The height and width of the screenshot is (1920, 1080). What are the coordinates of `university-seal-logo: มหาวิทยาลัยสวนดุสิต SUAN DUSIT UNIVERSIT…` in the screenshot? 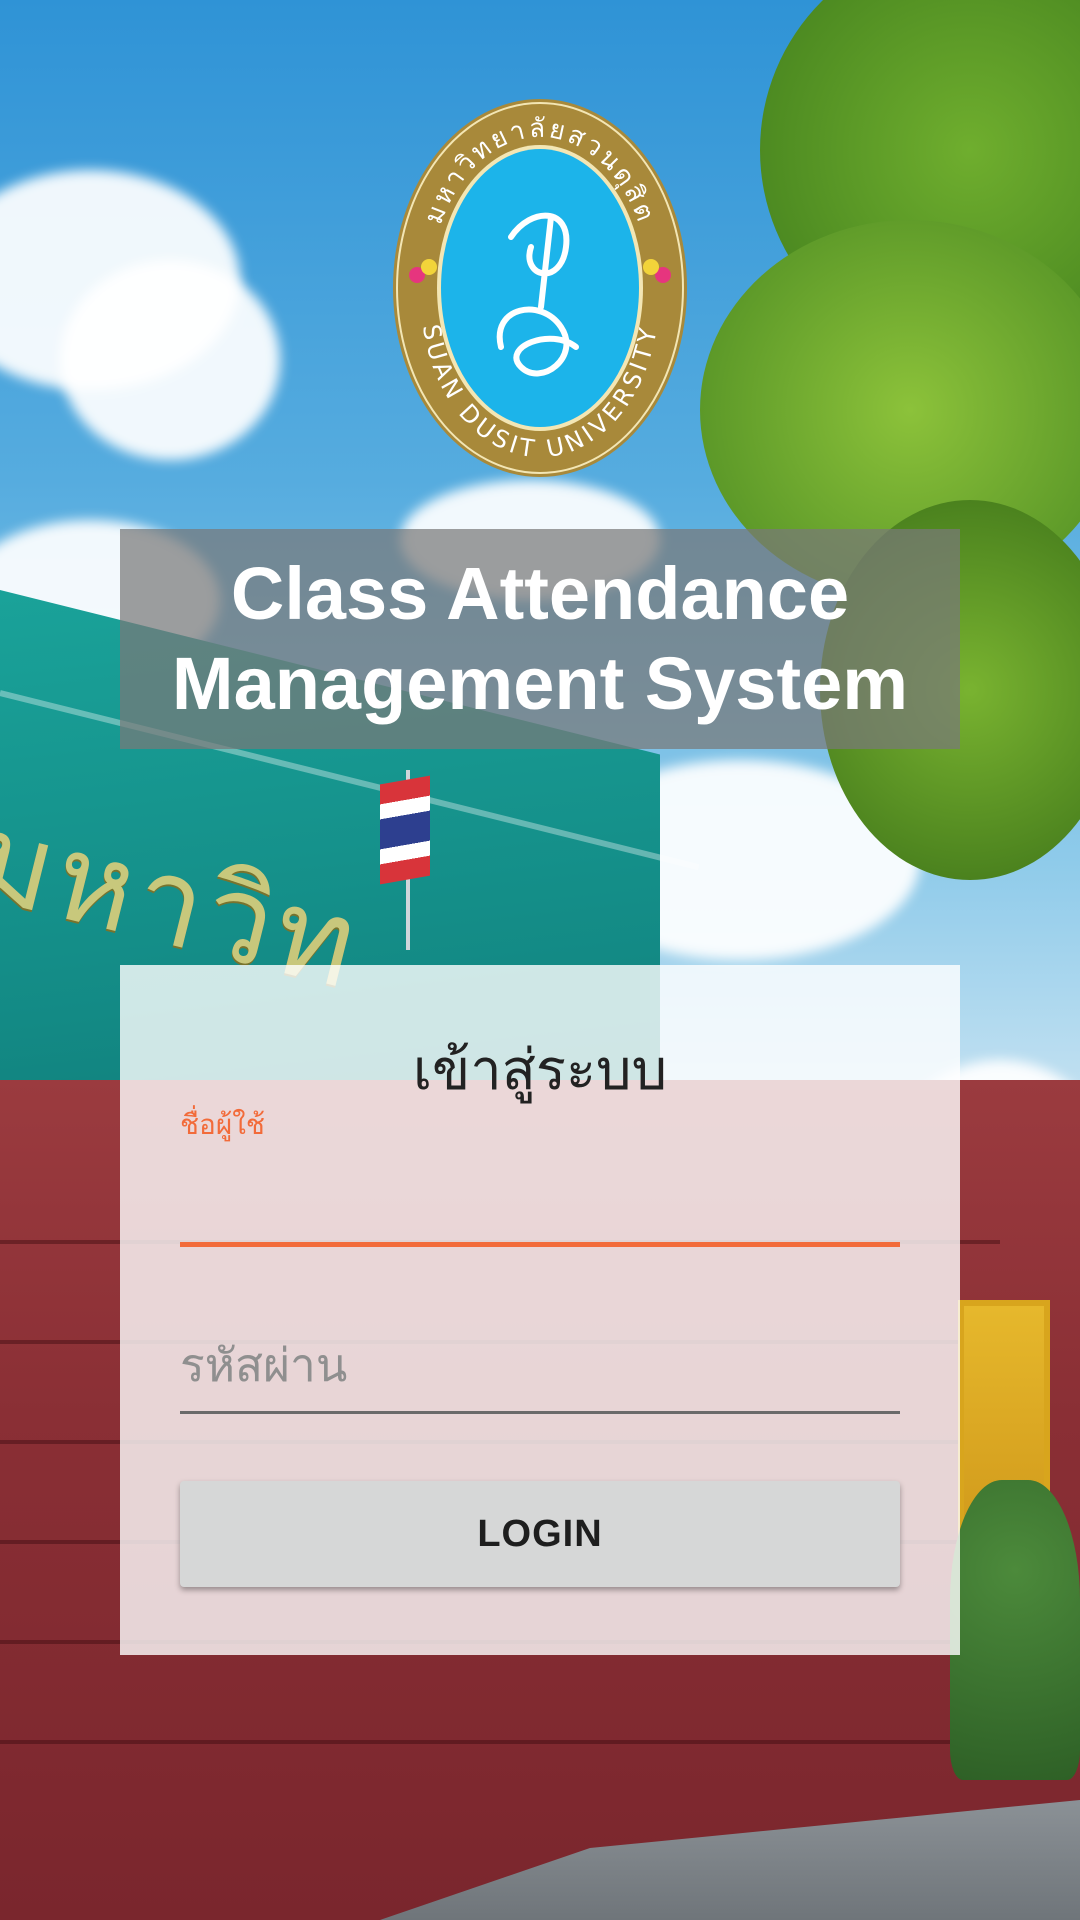 It's located at (540, 288).